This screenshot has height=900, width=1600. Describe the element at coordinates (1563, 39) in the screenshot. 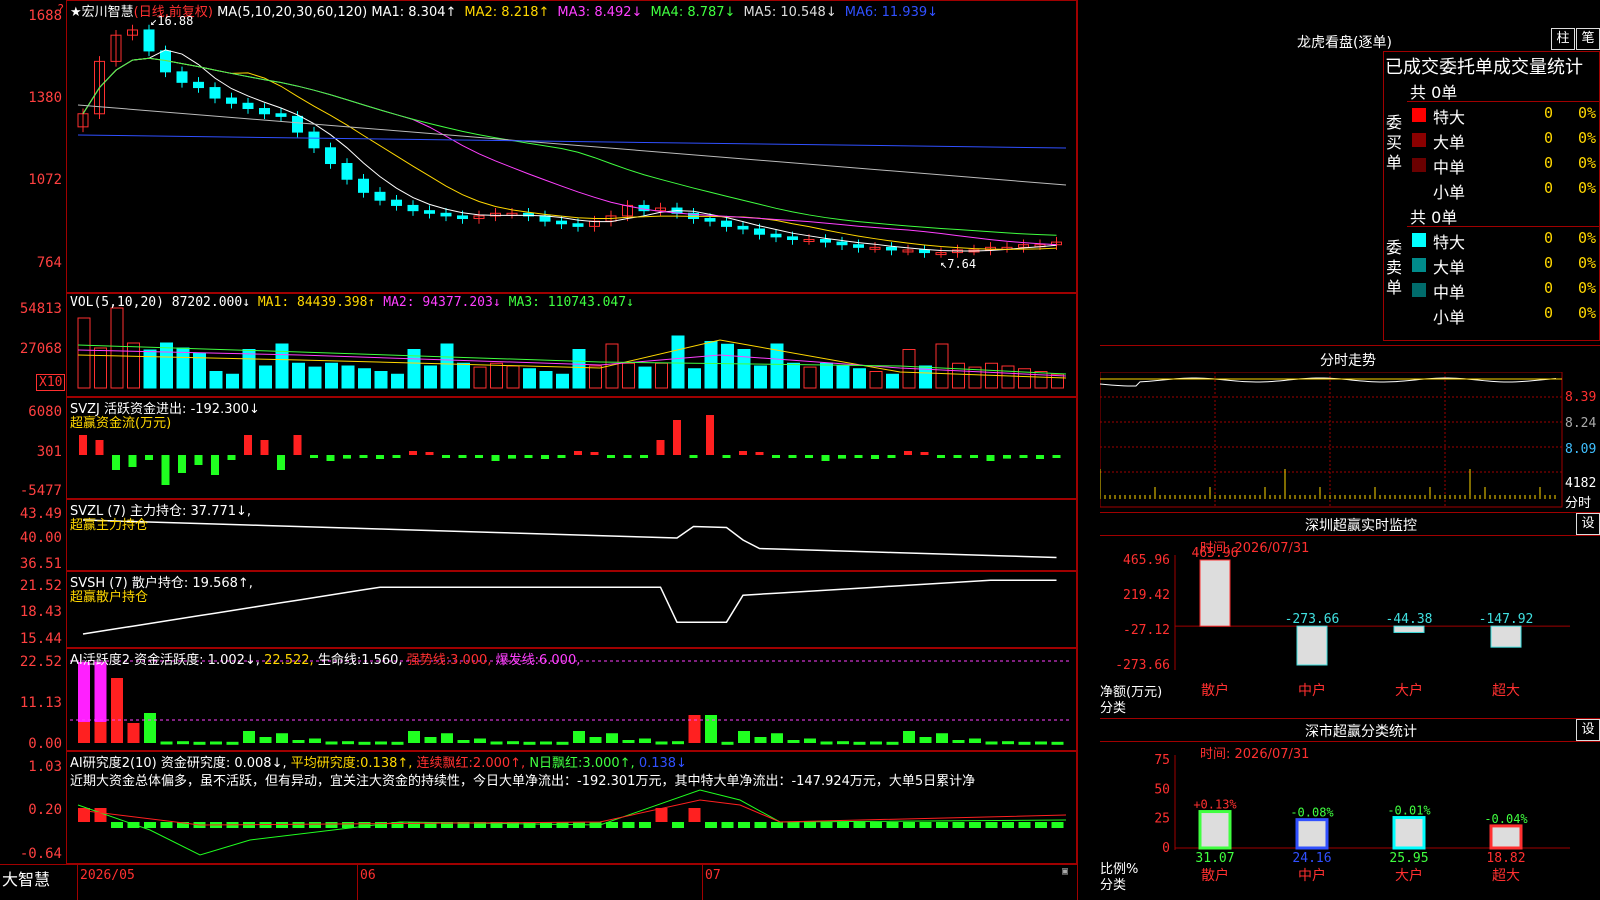

I see `bar-mode-button: 柱` at that location.